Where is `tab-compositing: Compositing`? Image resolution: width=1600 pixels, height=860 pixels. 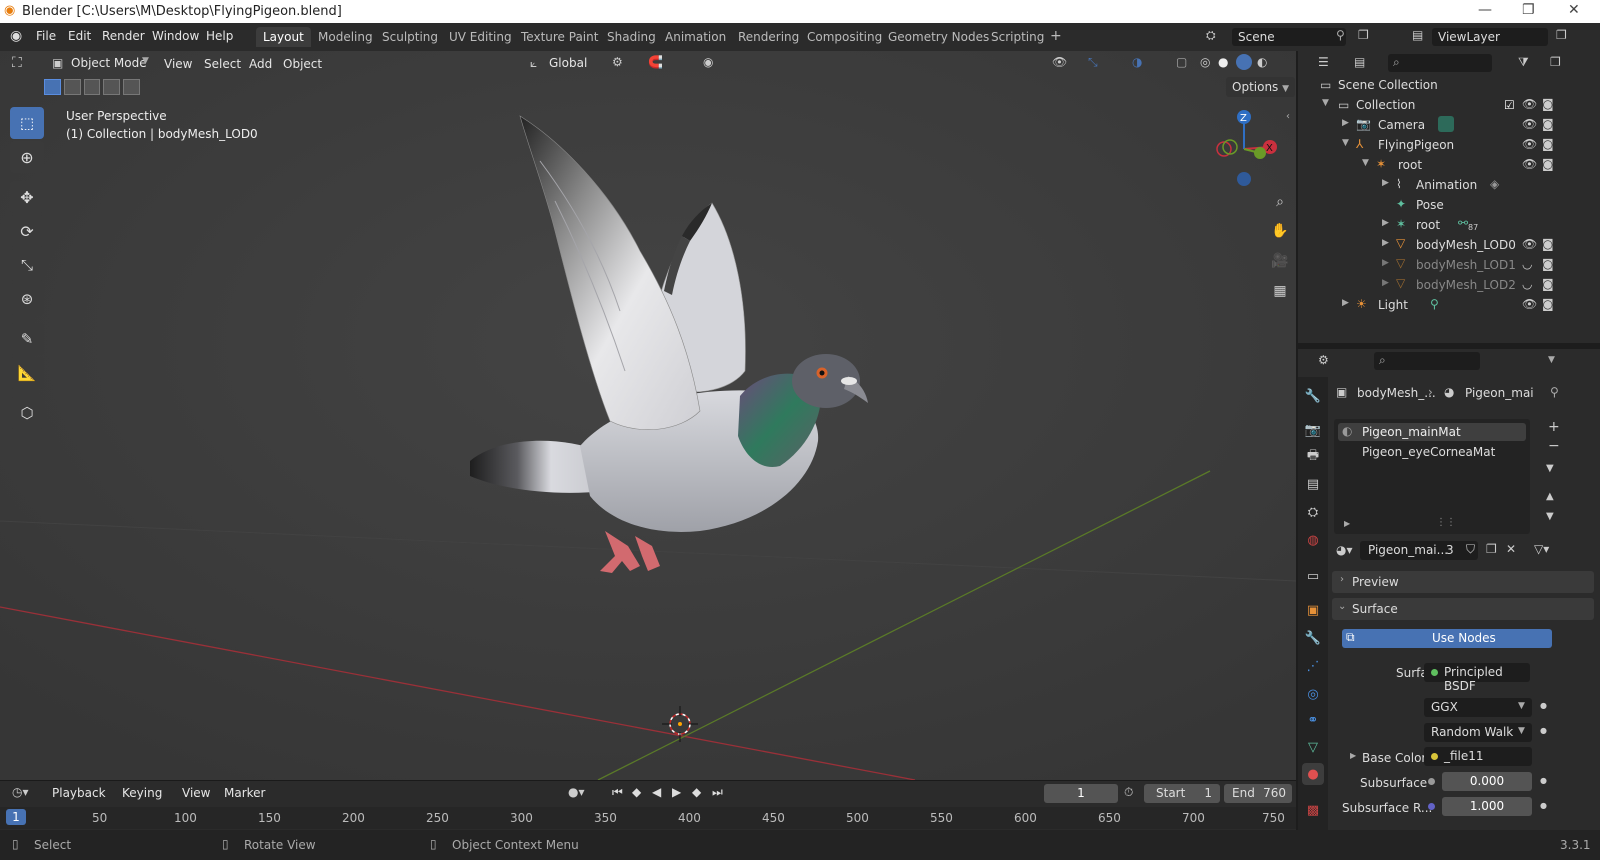 tab-compositing: Compositing is located at coordinates (844, 37).